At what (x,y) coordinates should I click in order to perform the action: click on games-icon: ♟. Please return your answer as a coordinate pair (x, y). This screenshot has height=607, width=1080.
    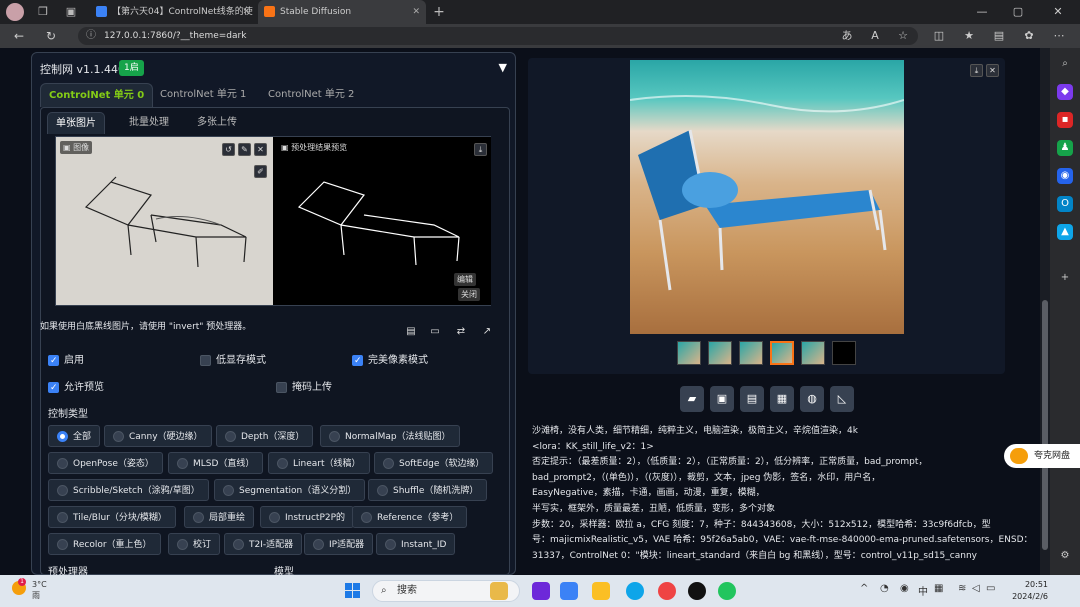
    Looking at the image, I should click on (1065, 148).